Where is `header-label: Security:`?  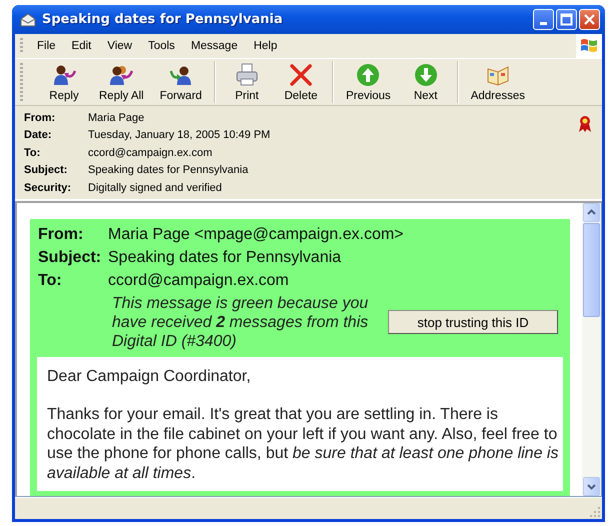
header-label: Security: is located at coordinates (48, 188).